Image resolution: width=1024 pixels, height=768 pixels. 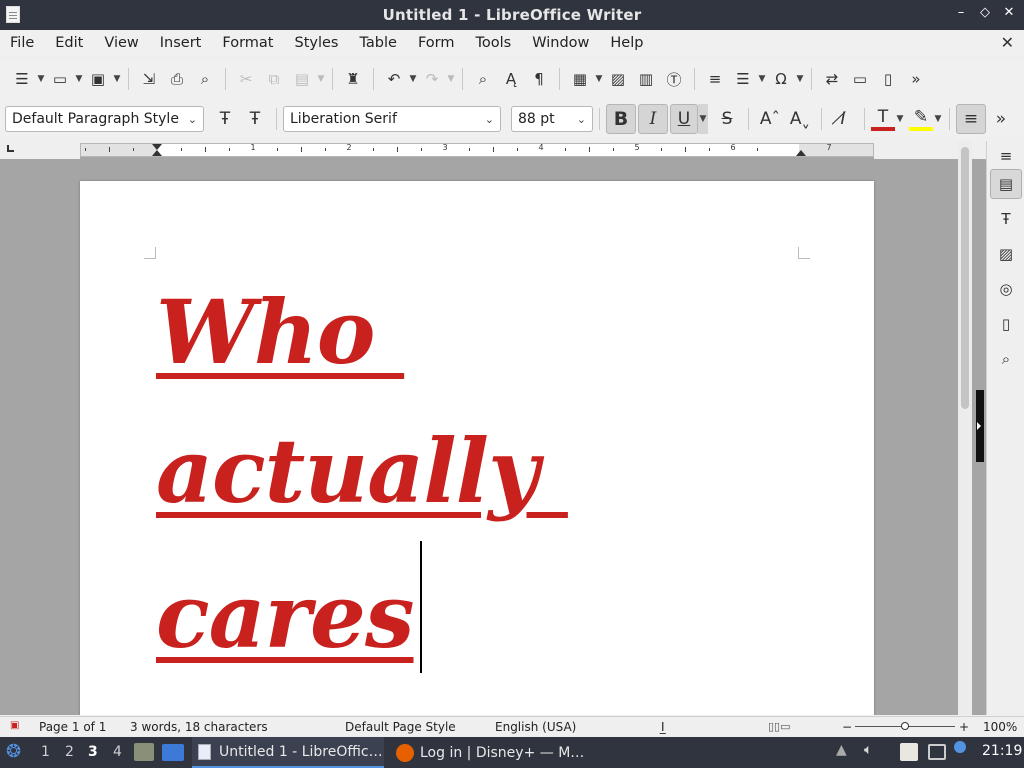 What do you see at coordinates (626, 43) in the screenshot?
I see `menu-help: Help` at bounding box center [626, 43].